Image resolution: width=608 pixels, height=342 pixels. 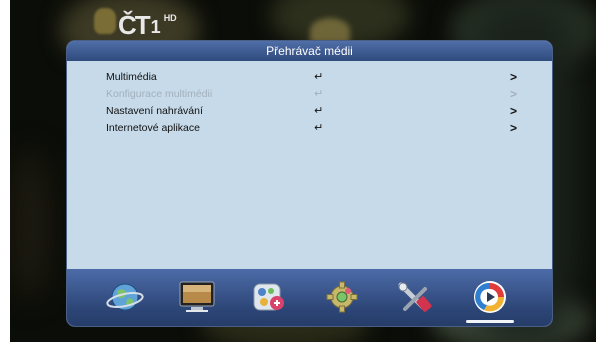 What do you see at coordinates (105, 21) in the screenshot?
I see `background-lantern` at bounding box center [105, 21].